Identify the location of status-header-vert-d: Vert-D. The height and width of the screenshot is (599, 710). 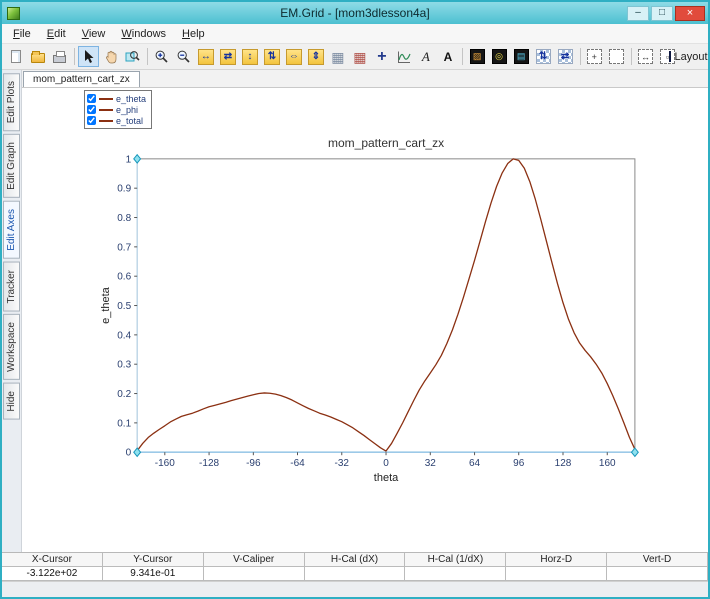
(657, 560).